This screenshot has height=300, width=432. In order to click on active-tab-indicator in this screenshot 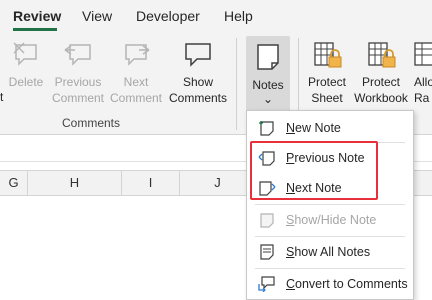, I will do `click(35, 29)`.